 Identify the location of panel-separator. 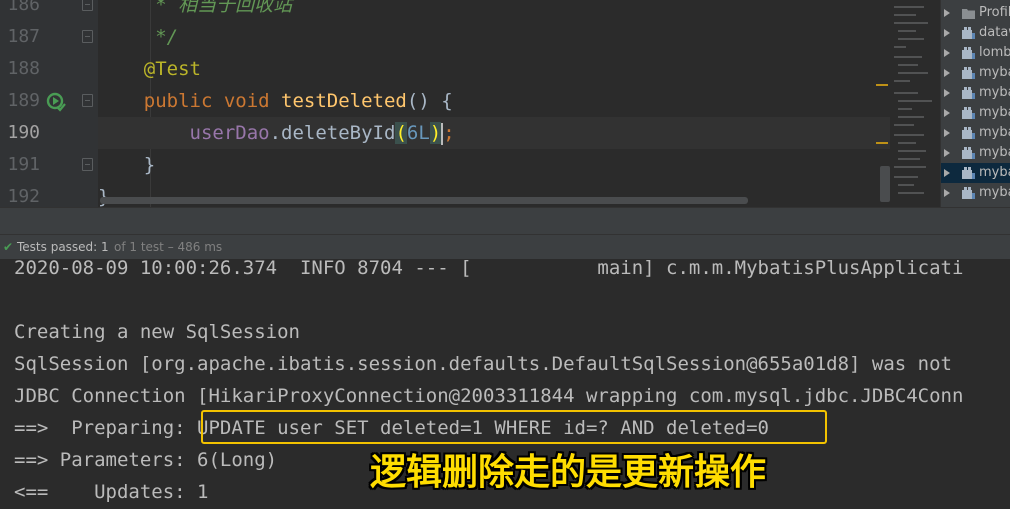
(505, 220).